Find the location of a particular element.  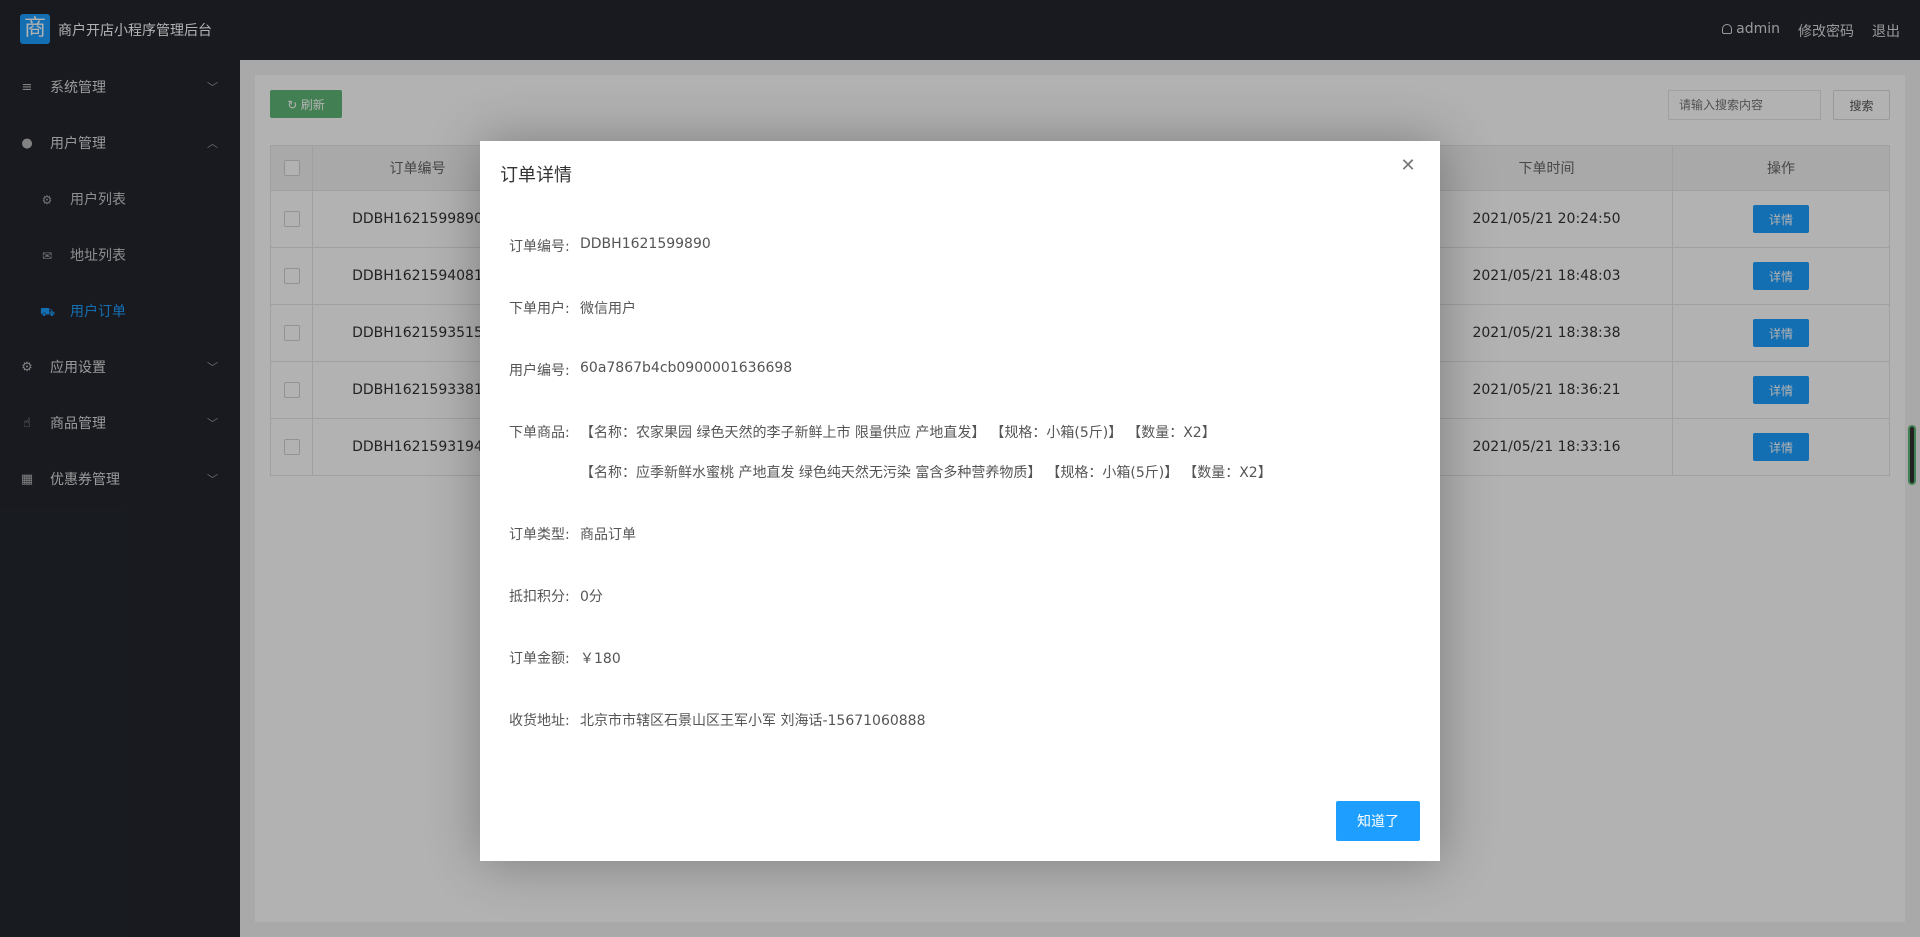

goods-name: 【名称：应季新鲜水蜜桃 产地直发 绿色纯天然无污染 富含多种营养物质】 is located at coordinates (811, 473).